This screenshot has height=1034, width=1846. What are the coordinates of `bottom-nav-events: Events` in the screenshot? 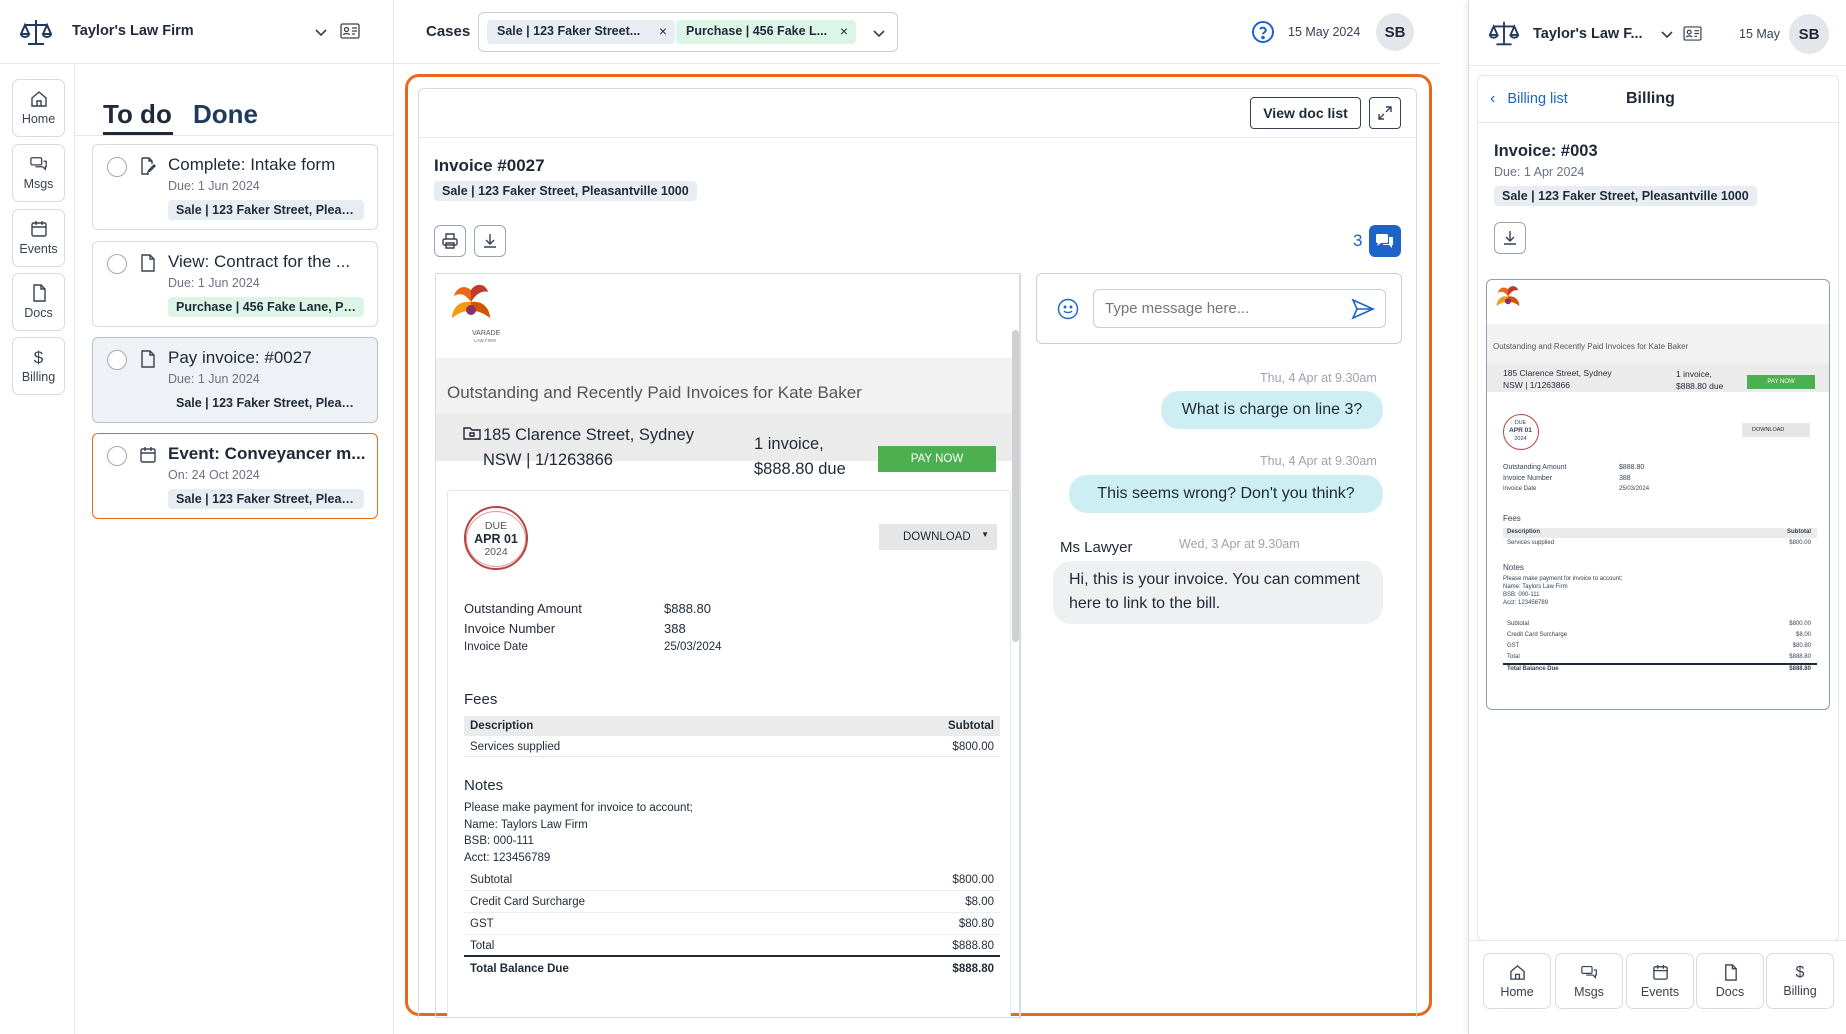 It's located at (1660, 981).